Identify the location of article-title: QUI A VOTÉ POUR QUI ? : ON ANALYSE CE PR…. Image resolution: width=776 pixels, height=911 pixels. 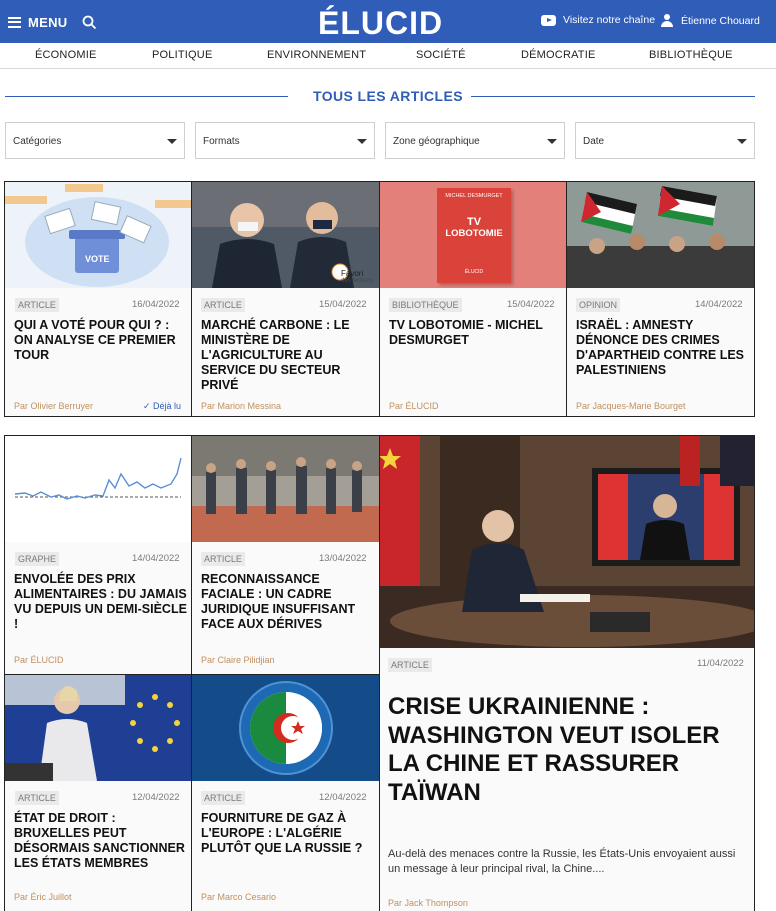
(101, 340).